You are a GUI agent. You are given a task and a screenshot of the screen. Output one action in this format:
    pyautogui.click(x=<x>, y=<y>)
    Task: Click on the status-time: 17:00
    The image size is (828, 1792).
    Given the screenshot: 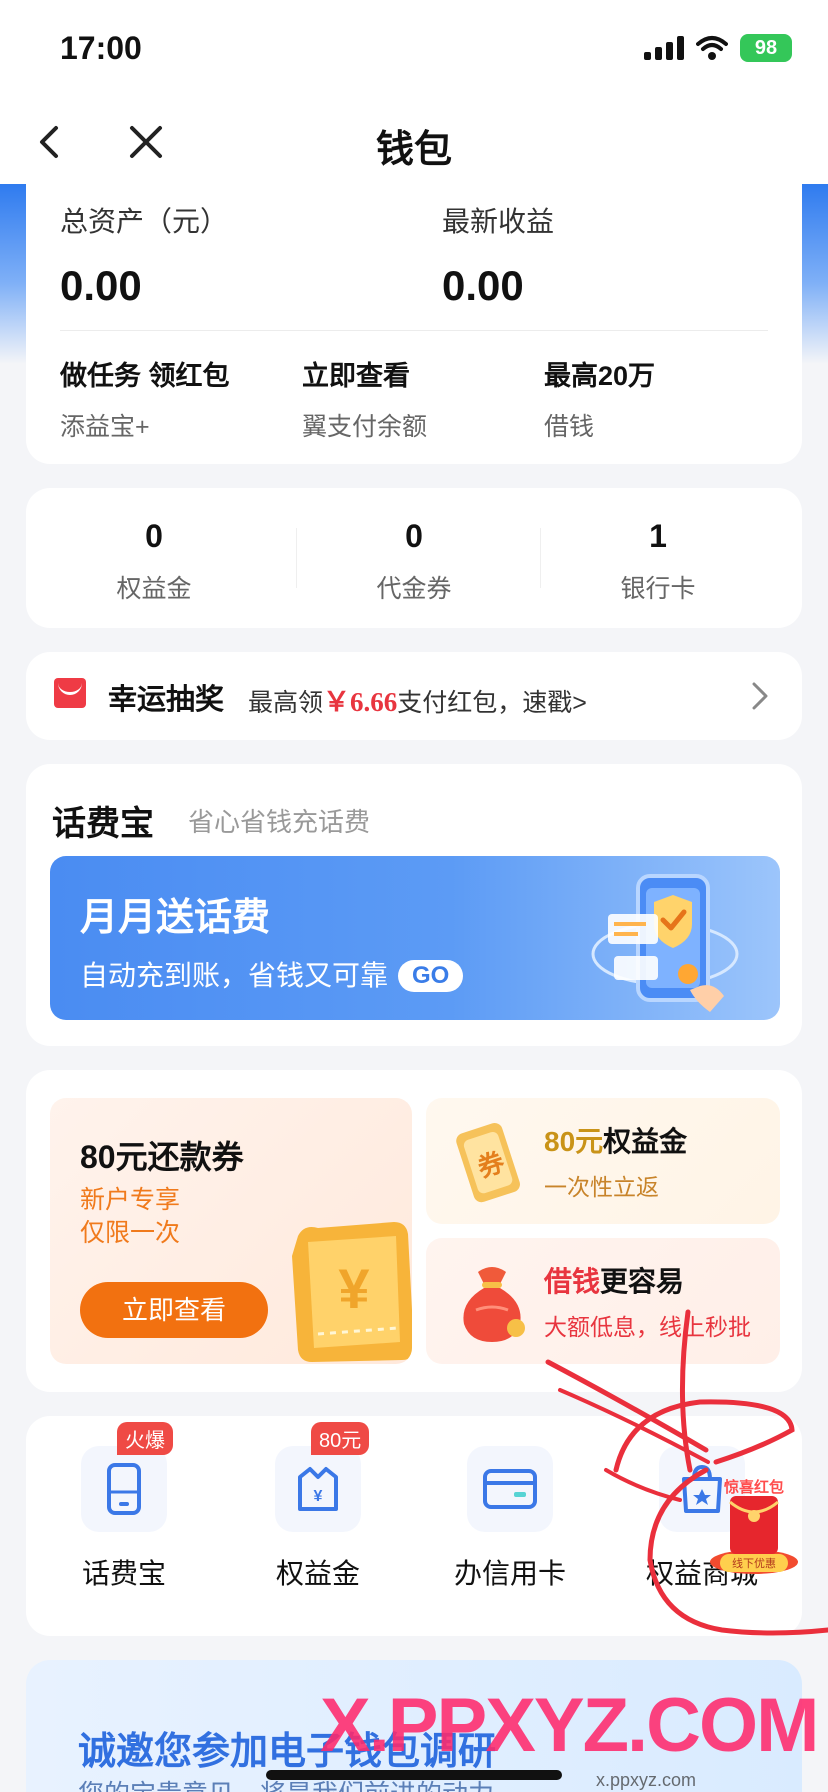 What is the action you would take?
    pyautogui.click(x=101, y=48)
    